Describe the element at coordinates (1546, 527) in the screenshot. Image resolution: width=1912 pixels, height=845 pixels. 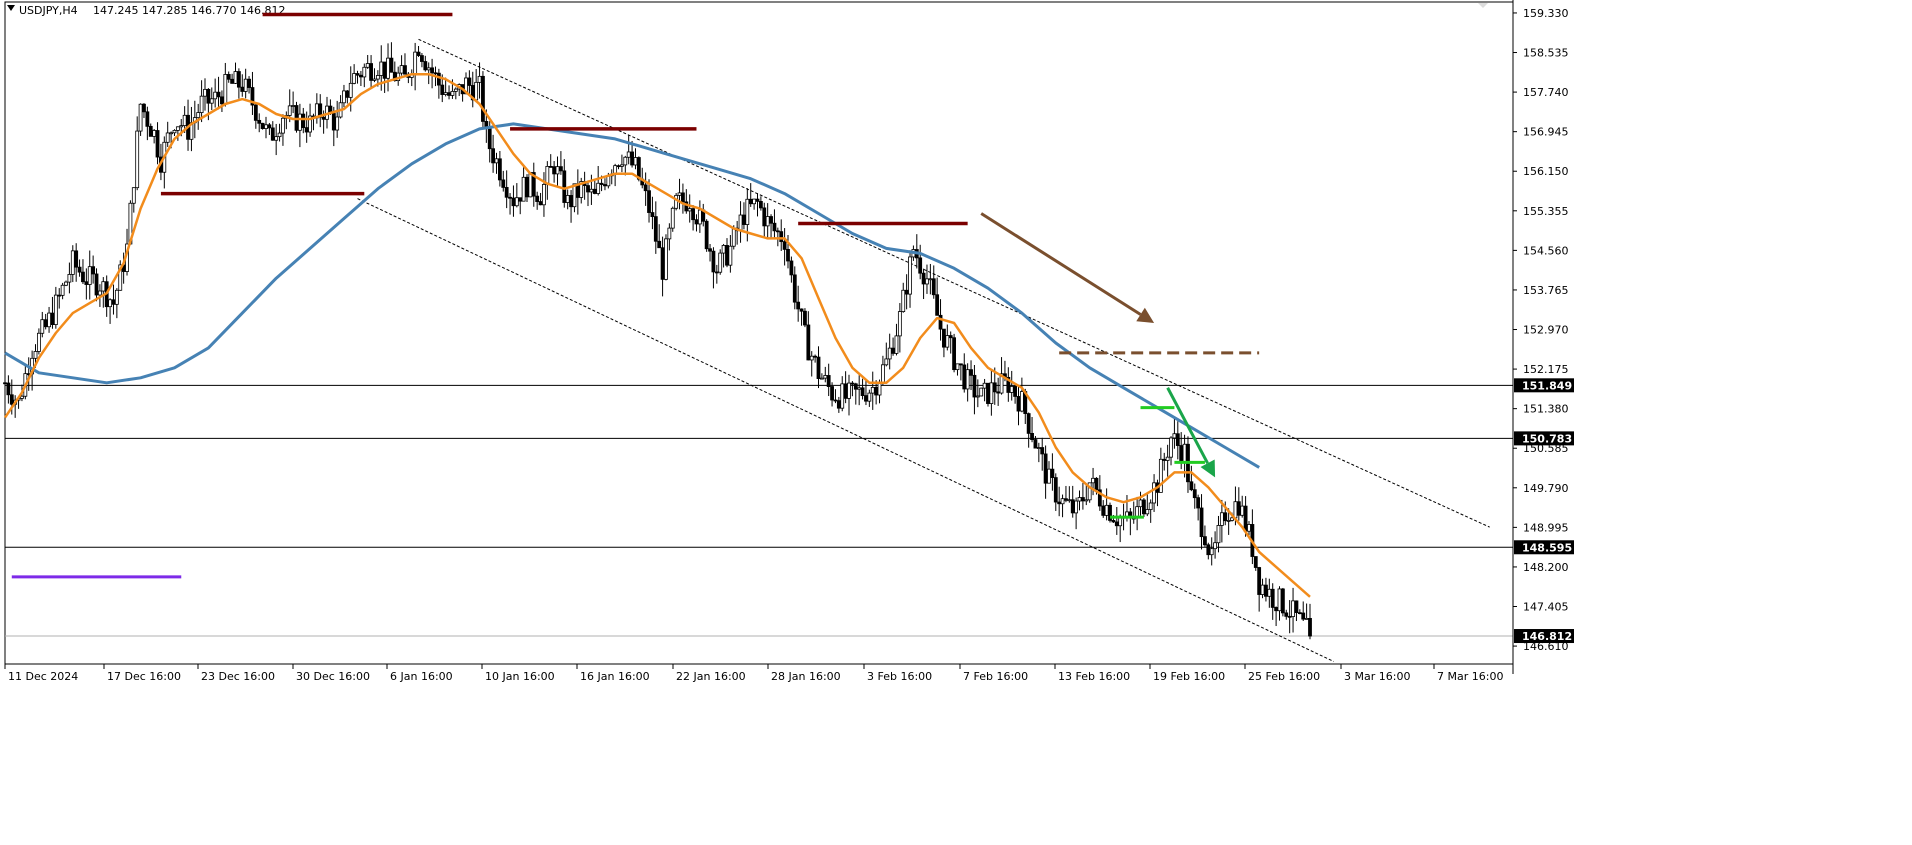
I see `y-tick-label: 148.995` at that location.